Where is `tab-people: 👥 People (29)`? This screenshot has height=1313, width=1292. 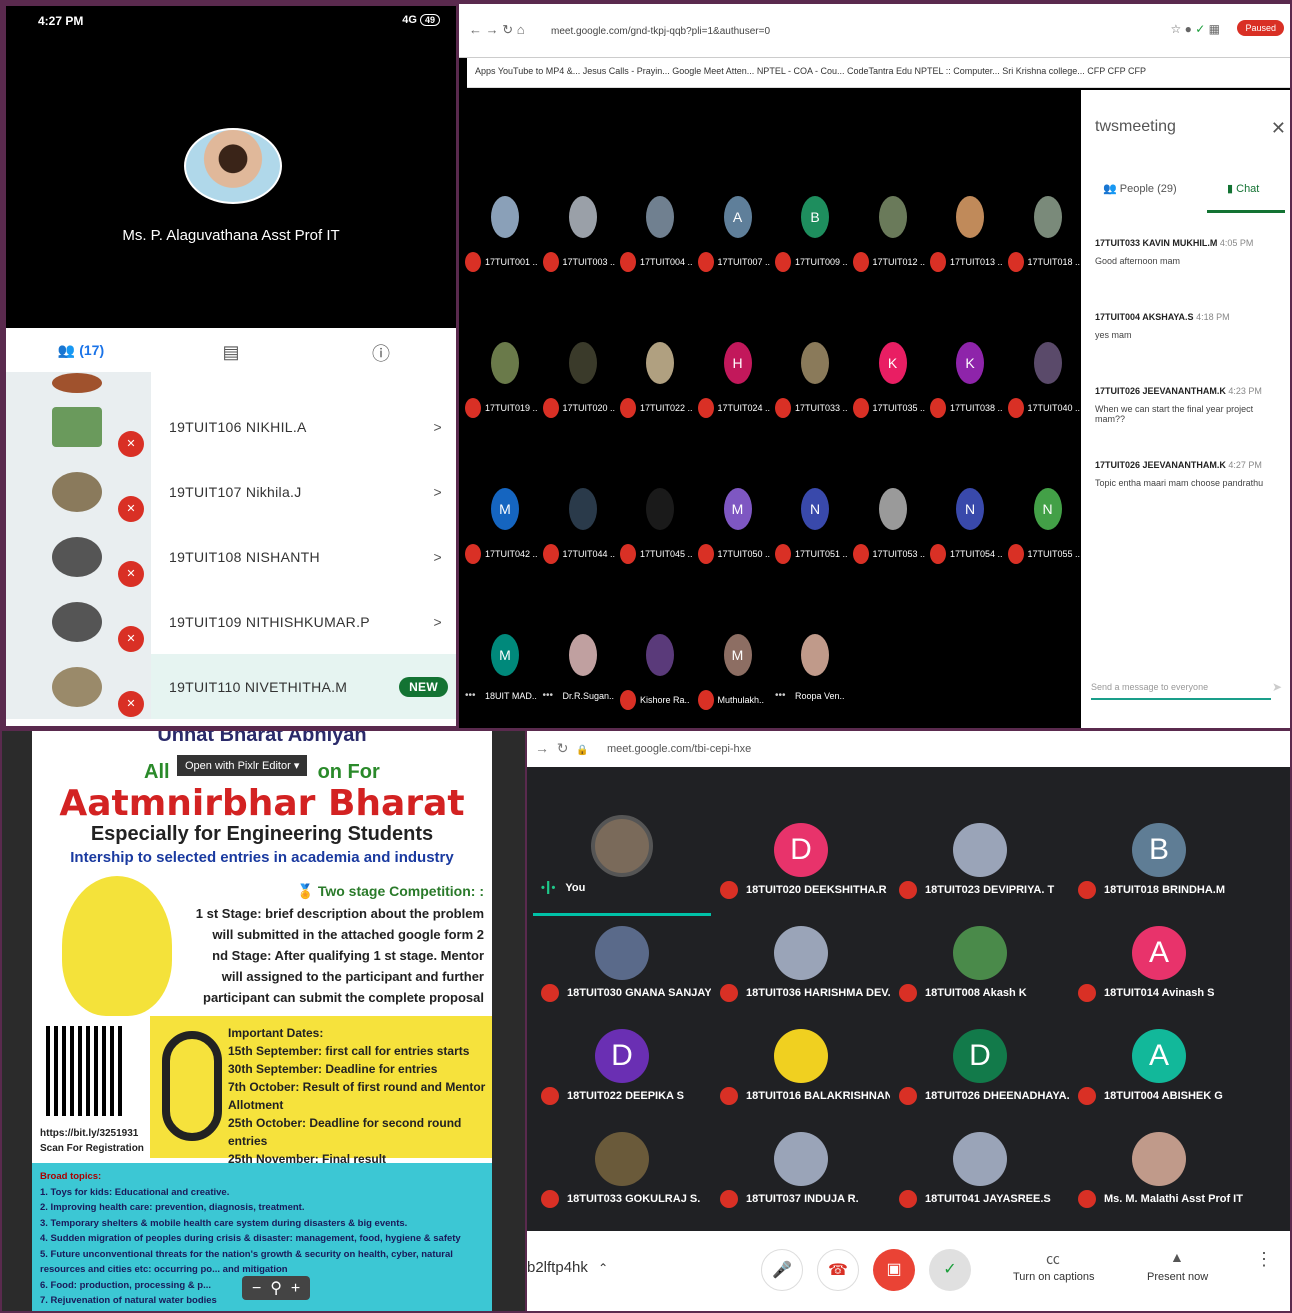 tab-people: 👥 People (29) is located at coordinates (1140, 188).